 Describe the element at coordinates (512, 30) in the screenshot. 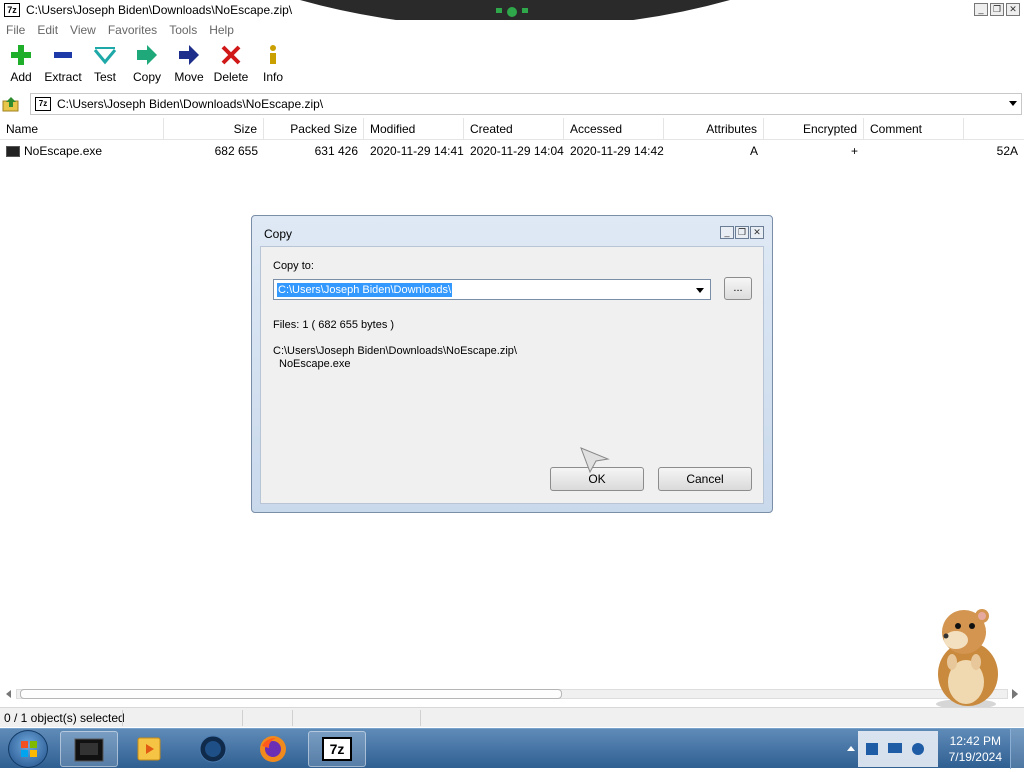

I see `menu-bar: File Edit View Favorites Tools Help` at that location.